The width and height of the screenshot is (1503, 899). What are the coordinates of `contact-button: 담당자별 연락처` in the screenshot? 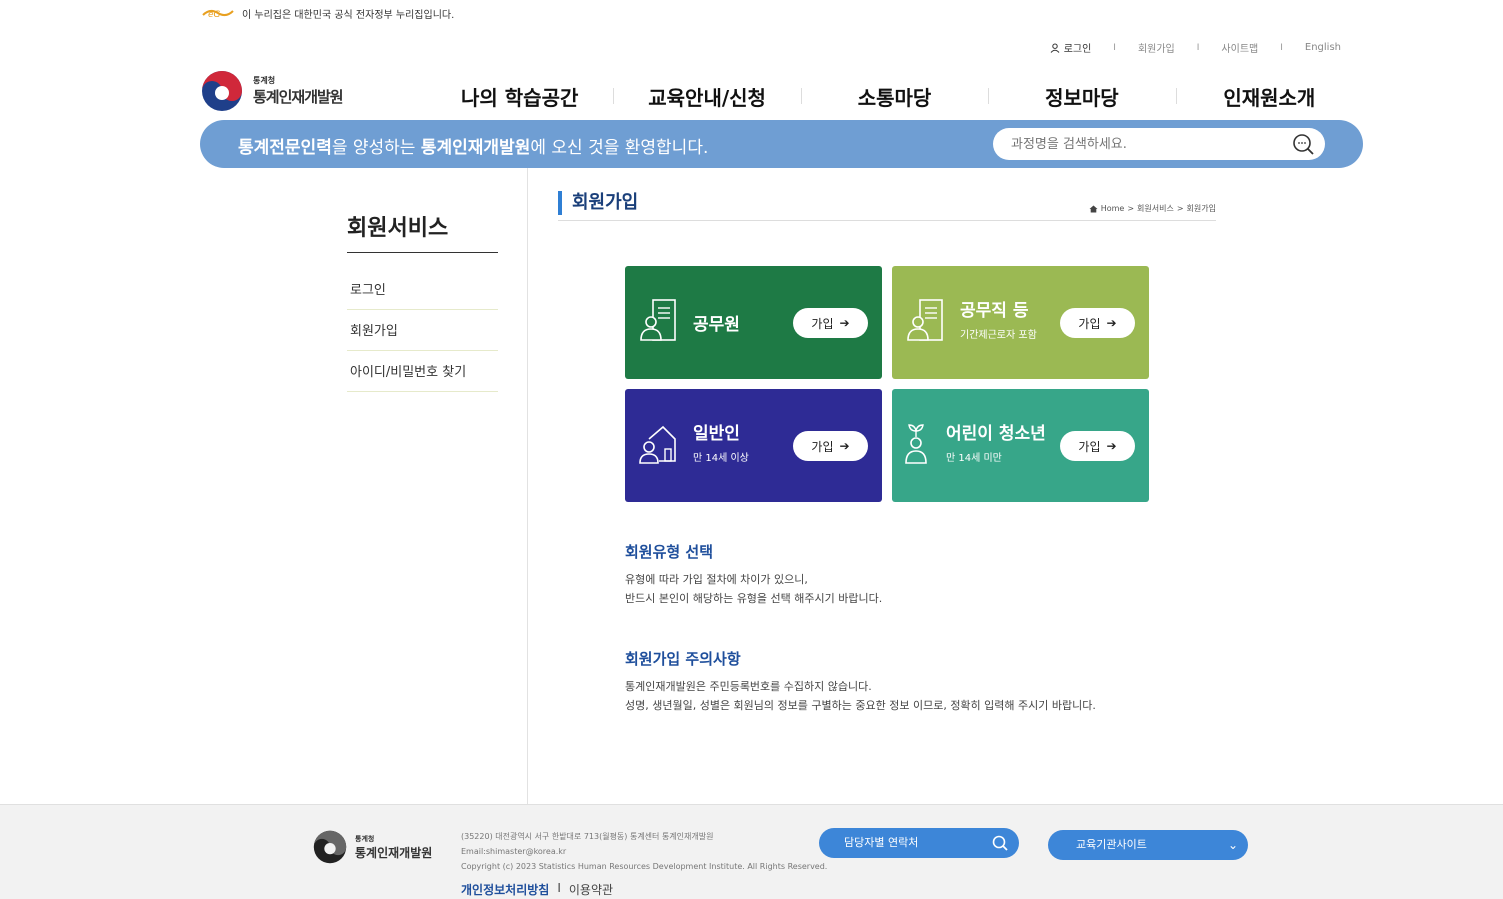 It's located at (919, 843).